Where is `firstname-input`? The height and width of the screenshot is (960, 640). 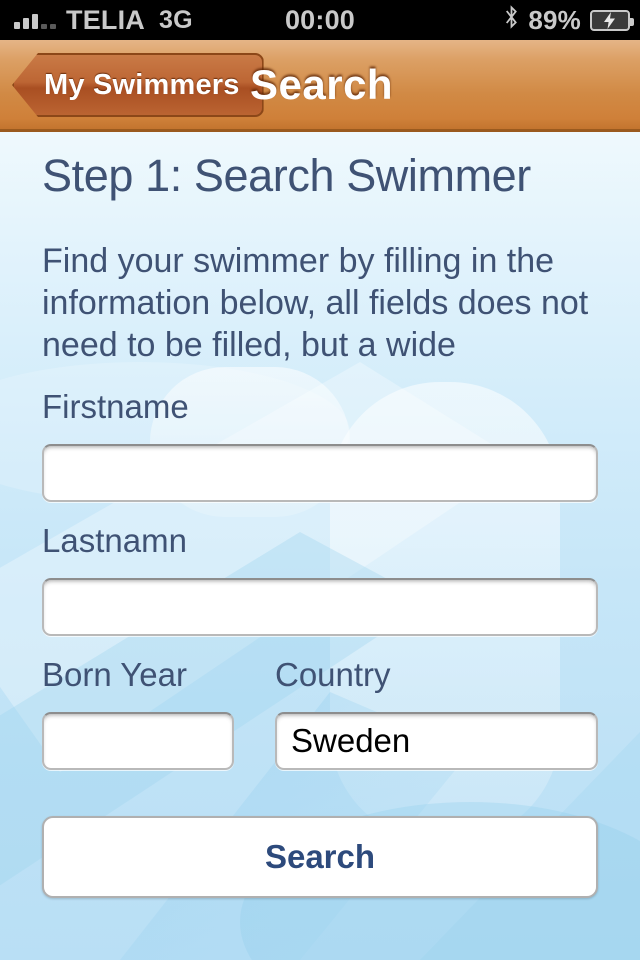
firstname-input is located at coordinates (320, 473).